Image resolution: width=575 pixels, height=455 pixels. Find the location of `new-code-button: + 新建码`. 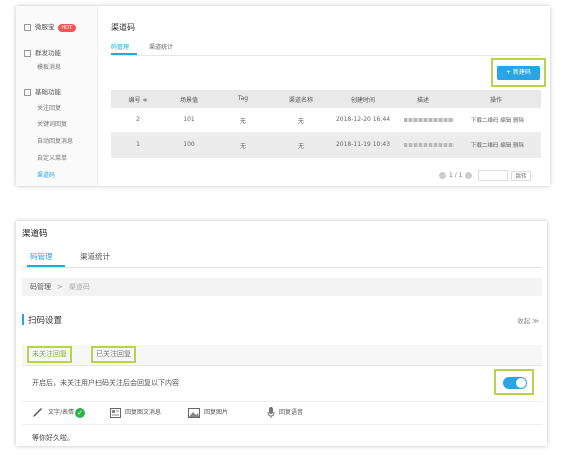

new-code-button: + 新建码 is located at coordinates (518, 73).